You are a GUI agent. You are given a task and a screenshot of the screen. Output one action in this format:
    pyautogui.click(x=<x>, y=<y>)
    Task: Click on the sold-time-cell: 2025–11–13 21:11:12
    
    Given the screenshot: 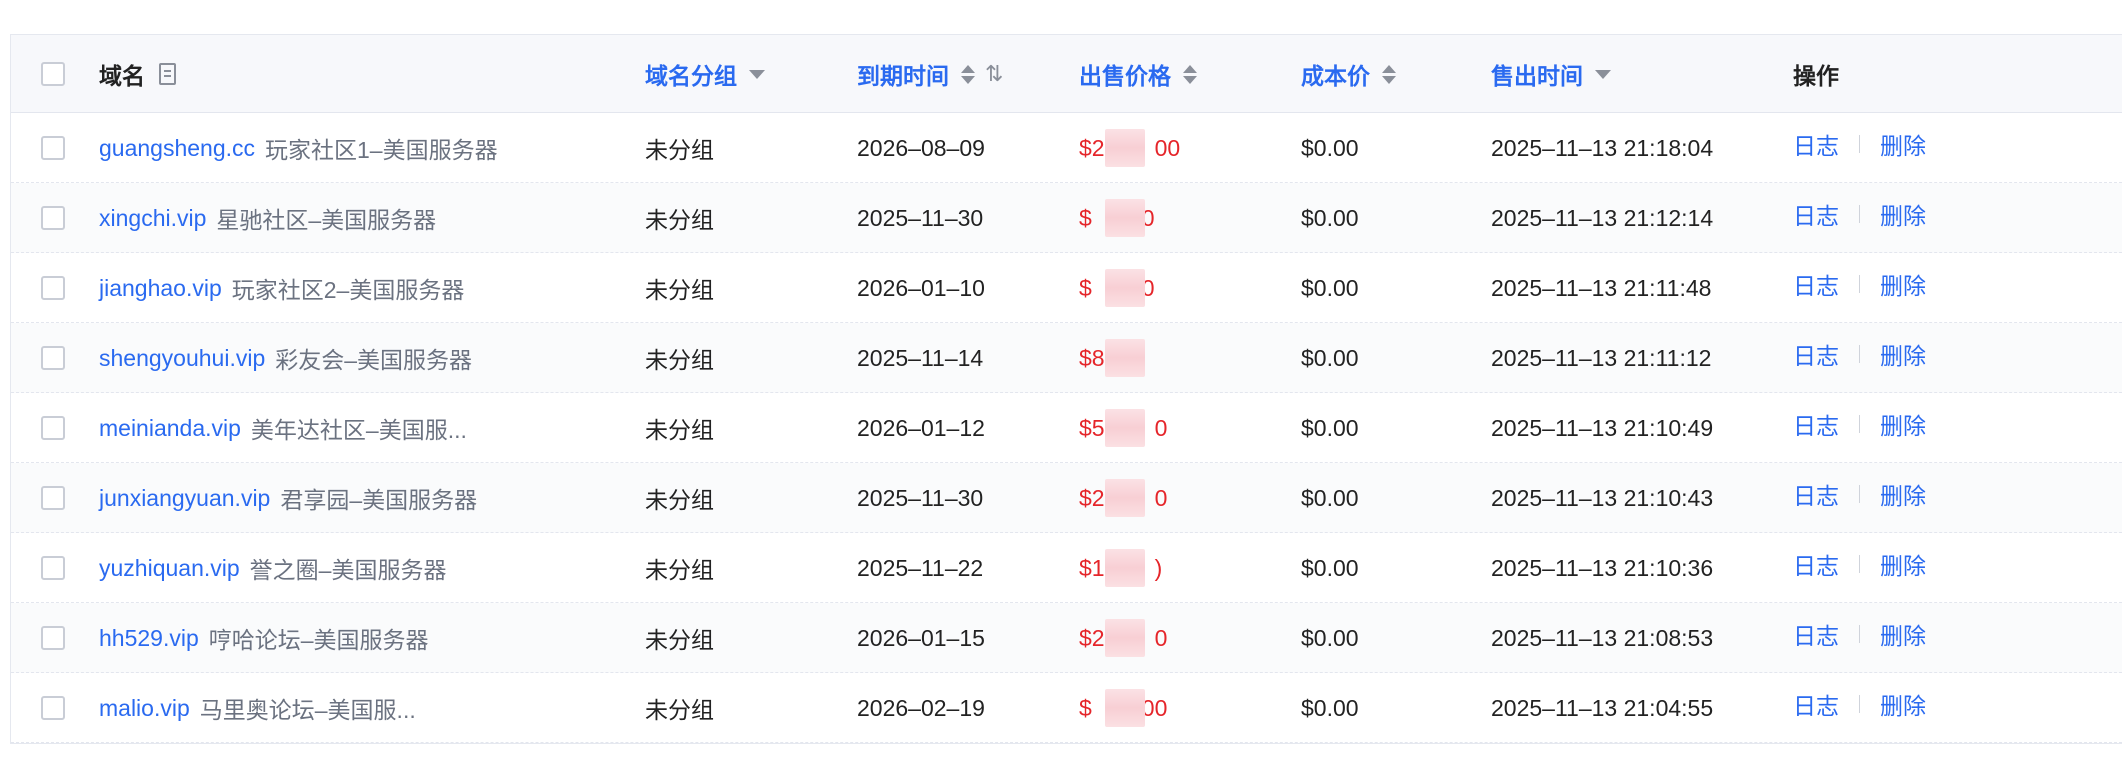 What is the action you would take?
    pyautogui.click(x=1601, y=358)
    